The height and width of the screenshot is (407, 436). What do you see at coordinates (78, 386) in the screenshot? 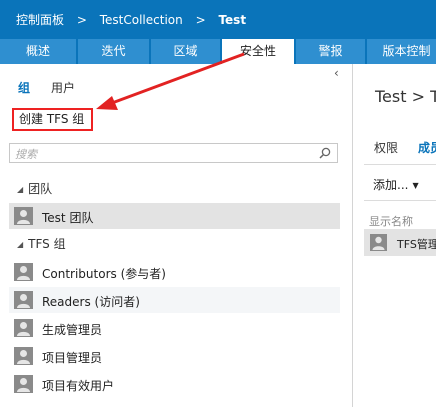
I see `group-row-label: 项目有效用户` at bounding box center [78, 386].